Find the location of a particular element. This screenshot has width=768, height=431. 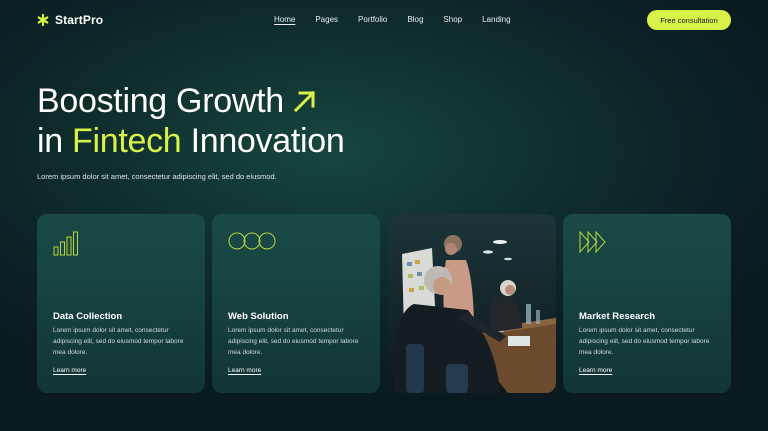

hero-title-accent: Fintech is located at coordinates (127, 141).